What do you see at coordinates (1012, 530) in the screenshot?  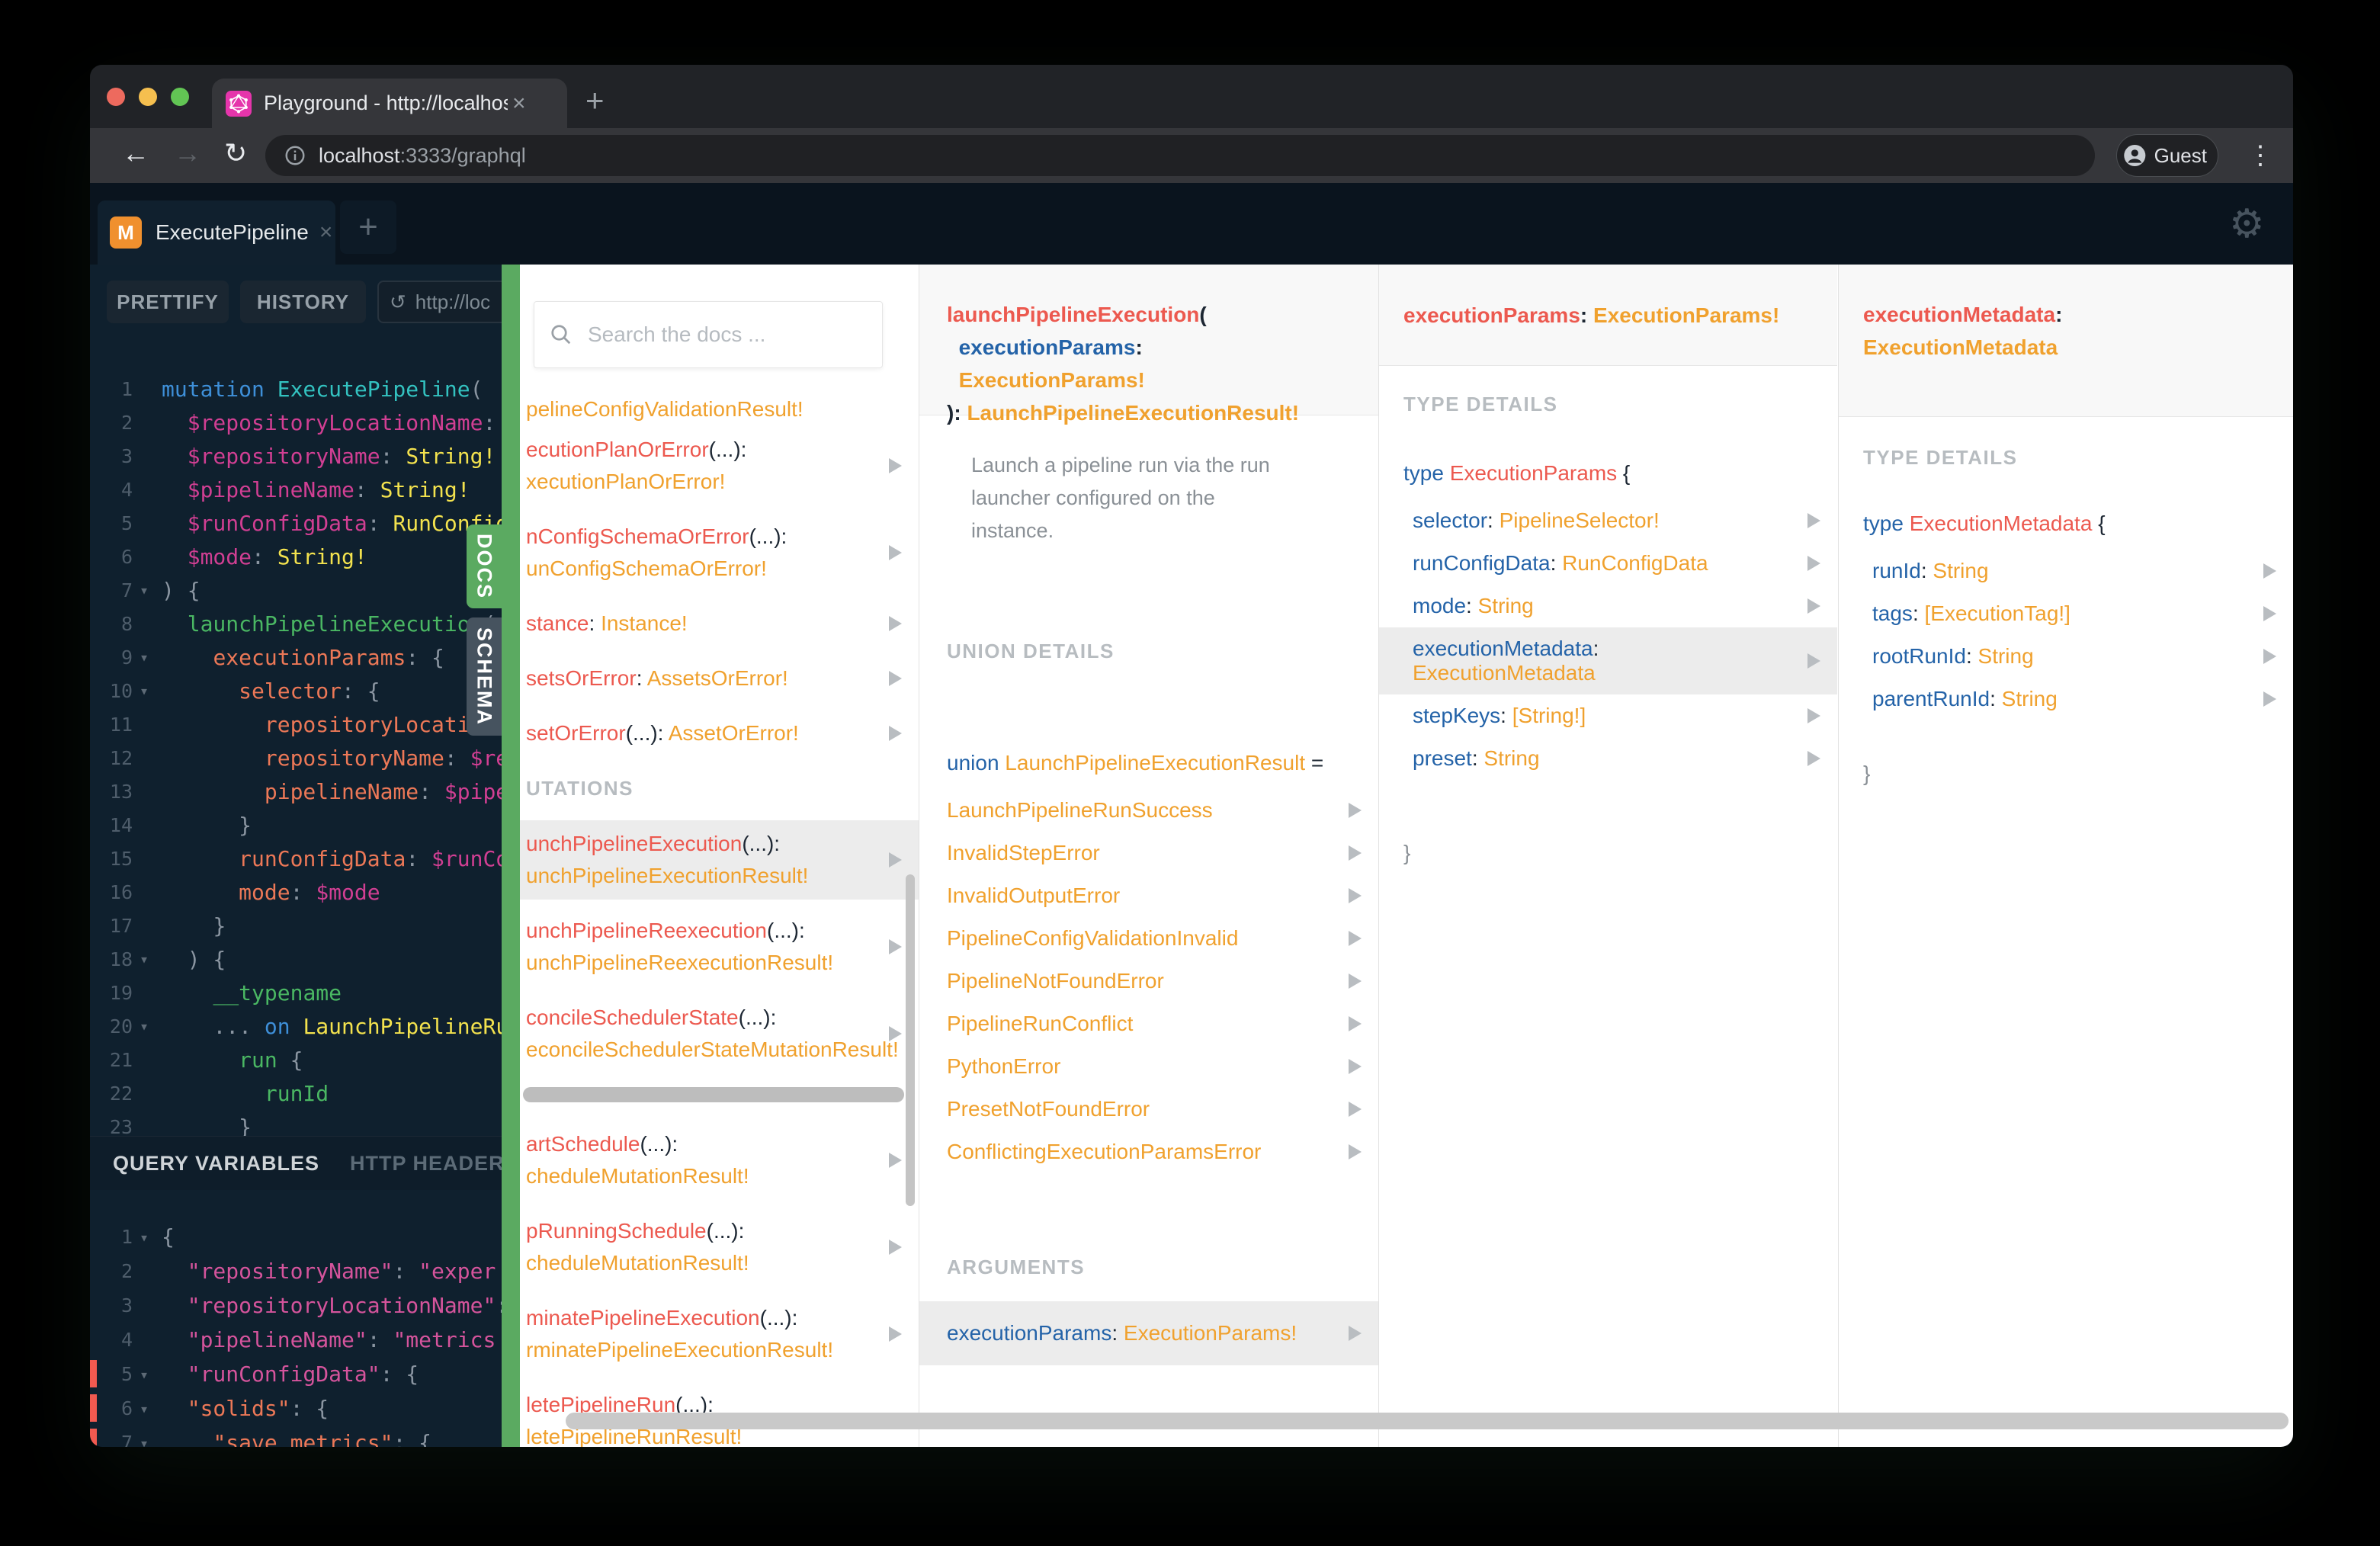 I see `description-line: instance.` at bounding box center [1012, 530].